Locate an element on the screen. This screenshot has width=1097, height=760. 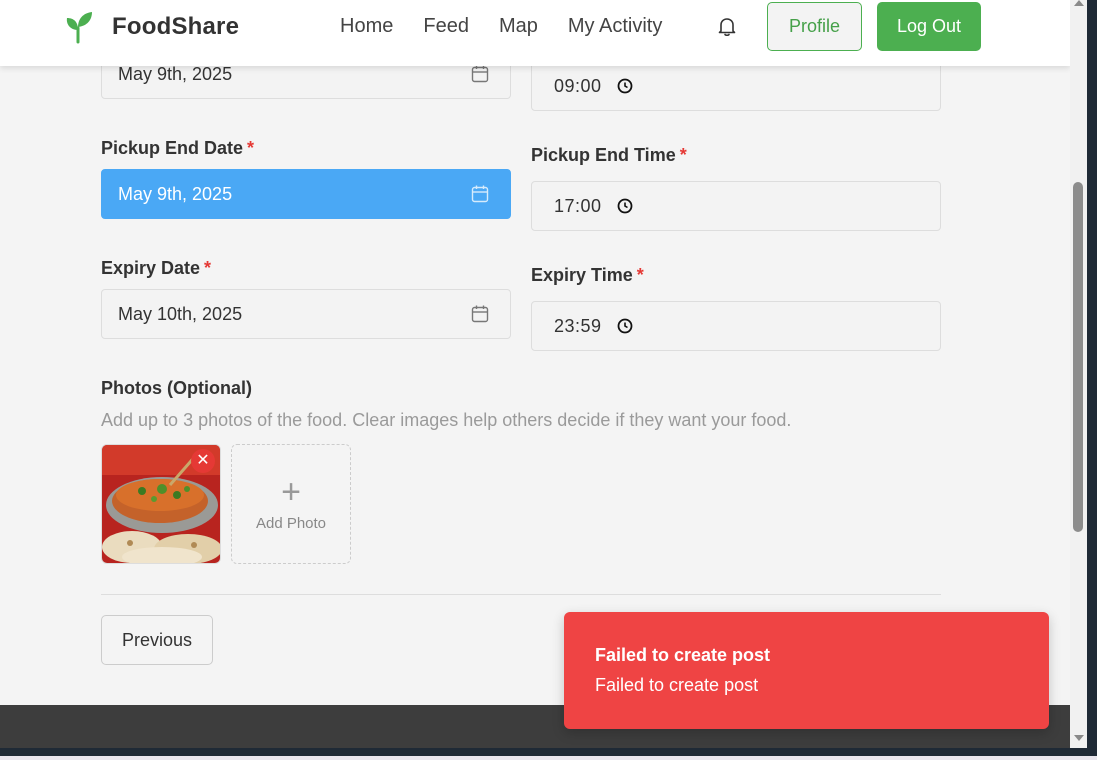
brand-name: FoodShare is located at coordinates (176, 26).